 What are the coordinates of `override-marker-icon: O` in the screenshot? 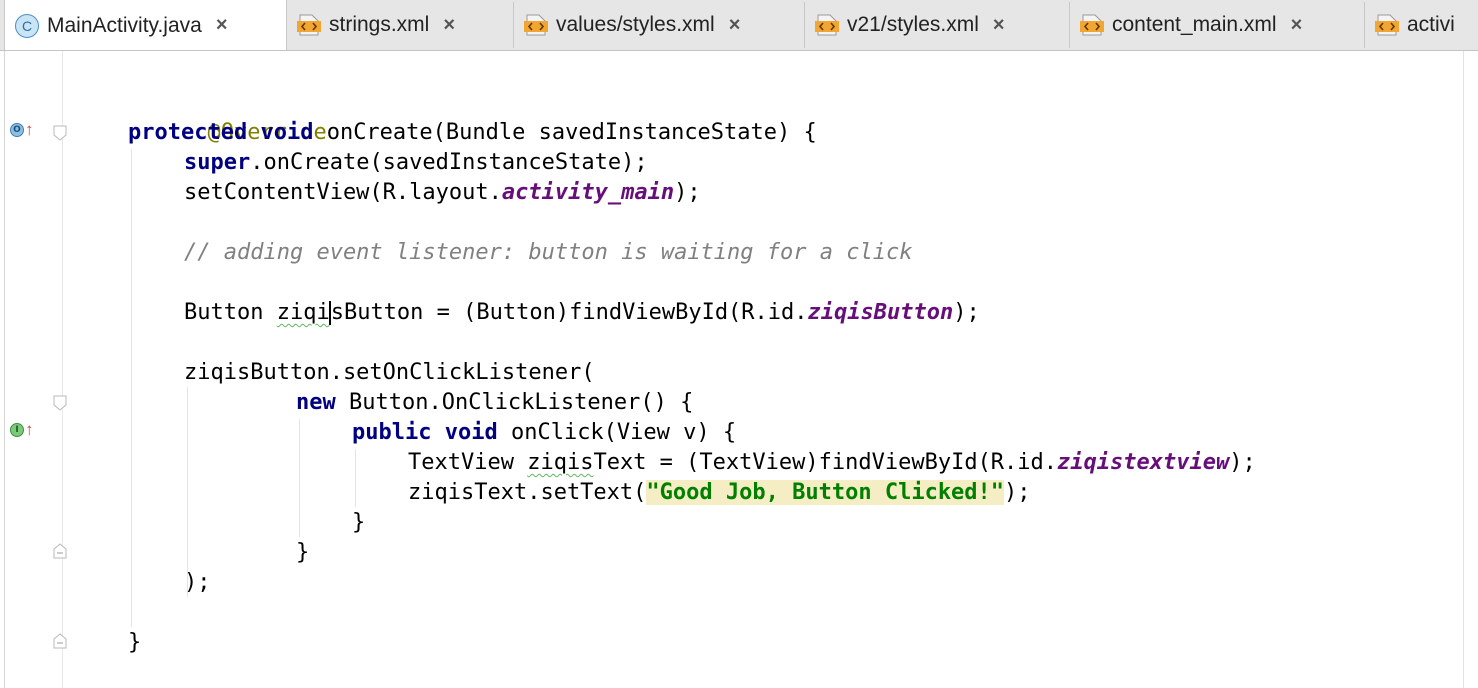 It's located at (17, 130).